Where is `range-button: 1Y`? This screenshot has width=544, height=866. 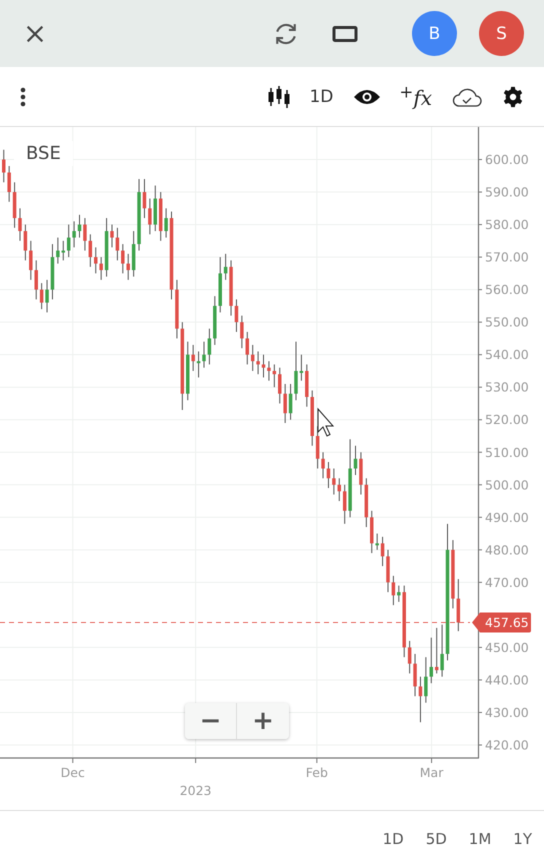 range-button: 1Y is located at coordinates (522, 839).